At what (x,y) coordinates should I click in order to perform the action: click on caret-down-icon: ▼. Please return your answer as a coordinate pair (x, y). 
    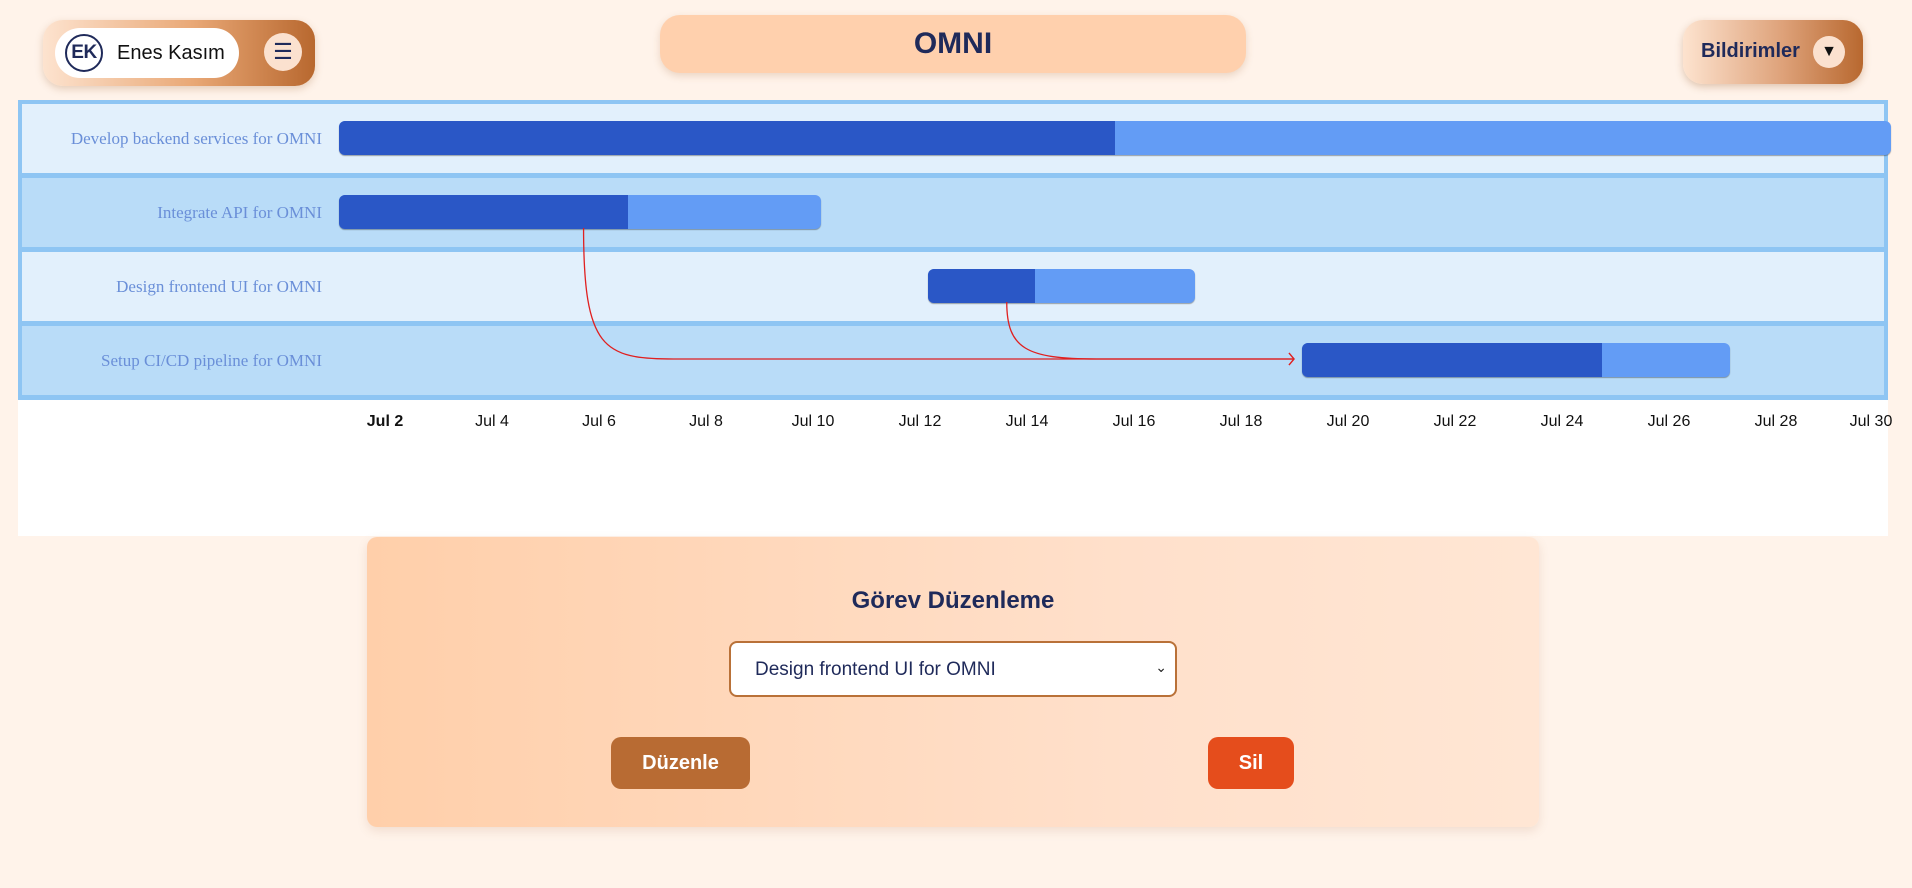
    Looking at the image, I should click on (1829, 52).